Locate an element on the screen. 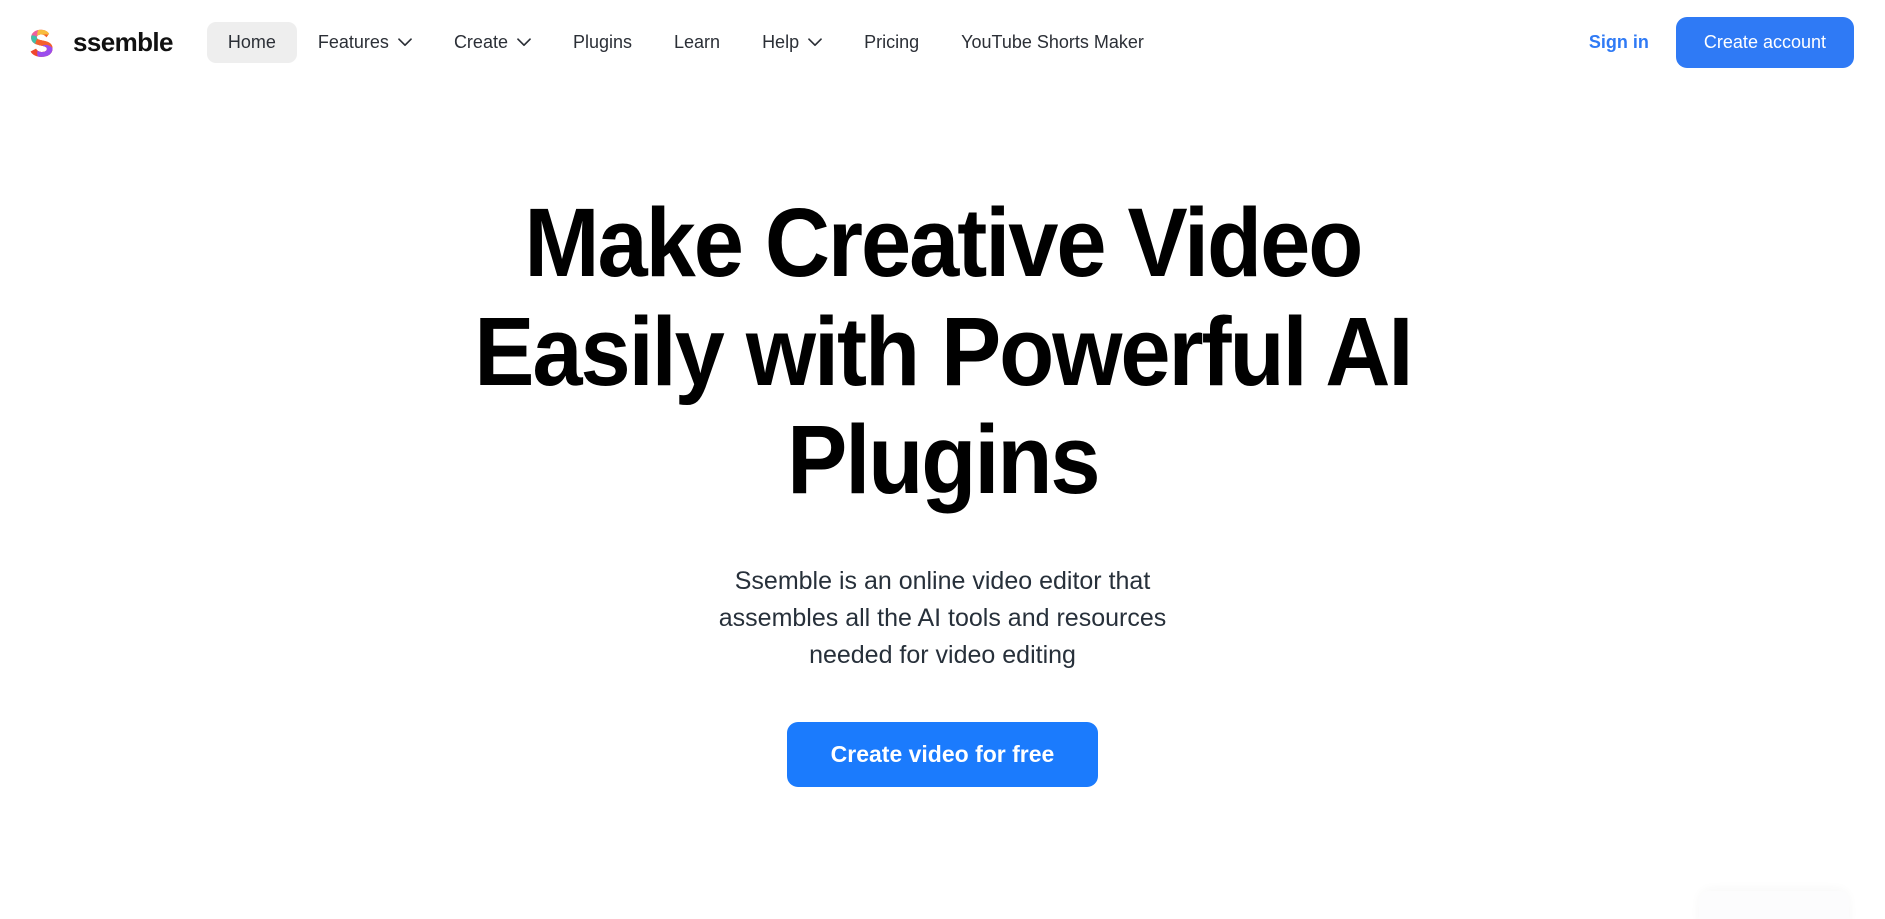 The image size is (1885, 919). nav-item-create-label: Create is located at coordinates (480, 41).